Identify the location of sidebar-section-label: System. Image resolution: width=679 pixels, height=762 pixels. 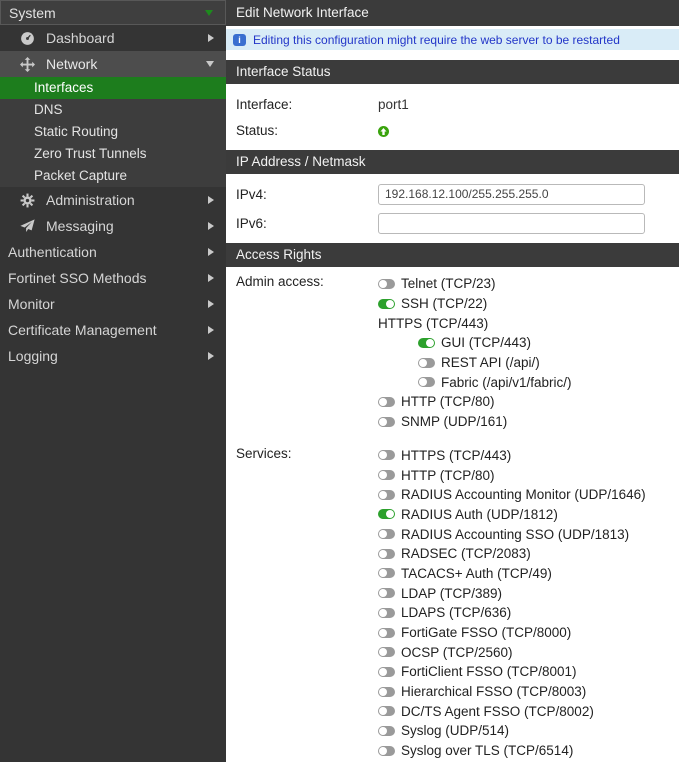
(32, 12).